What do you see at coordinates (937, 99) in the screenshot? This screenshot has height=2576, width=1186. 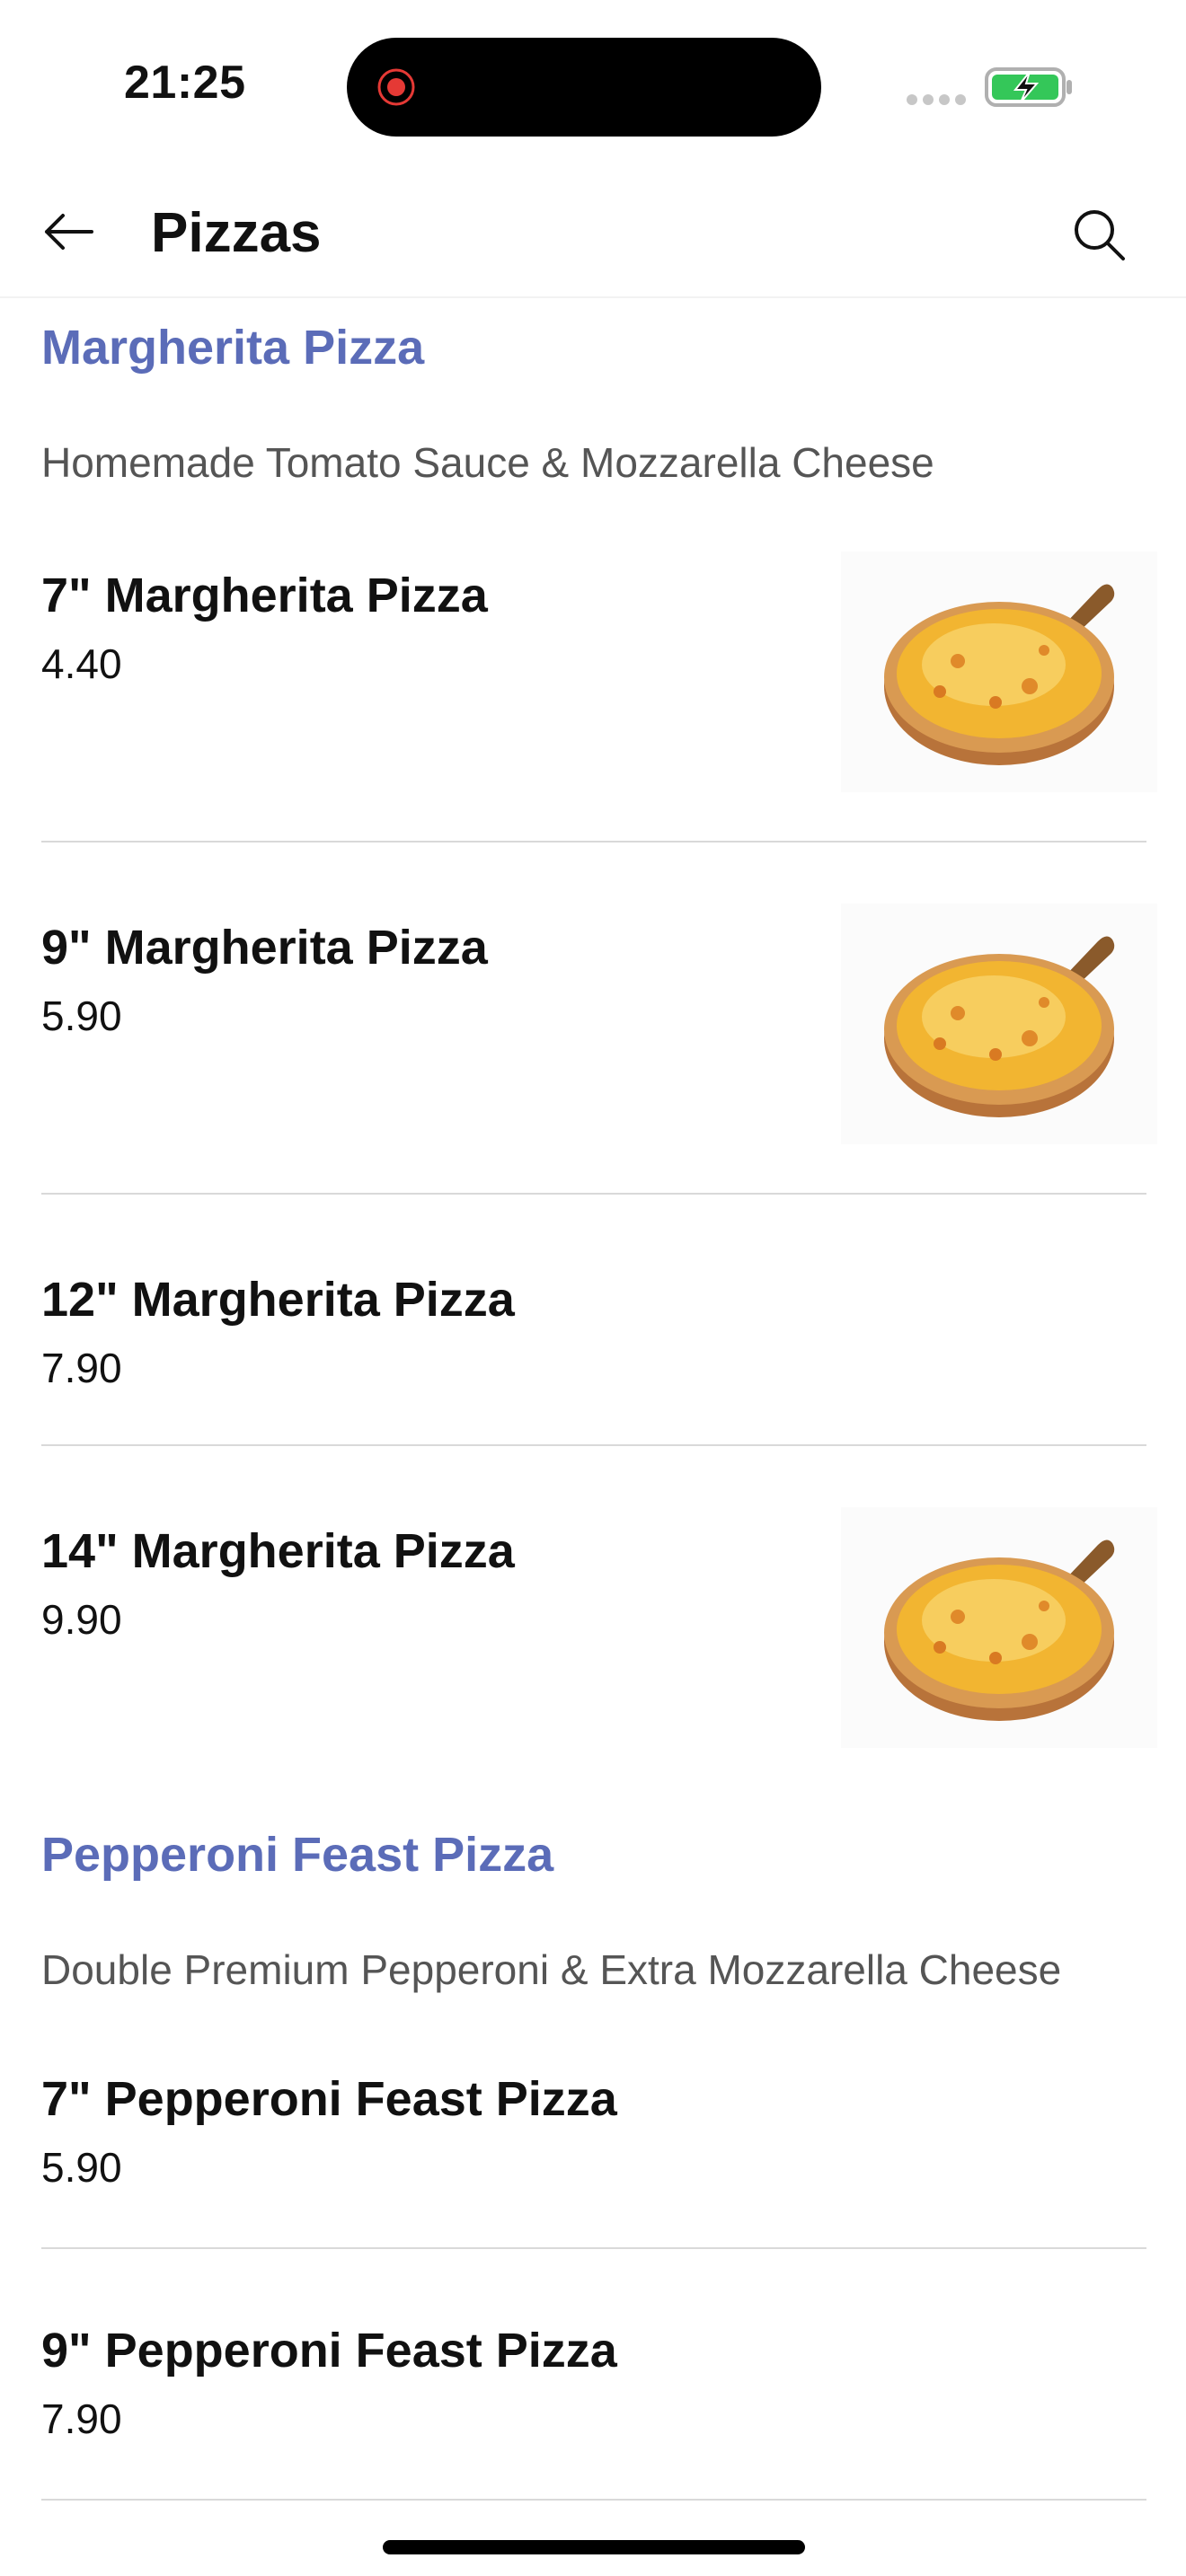 I see `signal-icon` at bounding box center [937, 99].